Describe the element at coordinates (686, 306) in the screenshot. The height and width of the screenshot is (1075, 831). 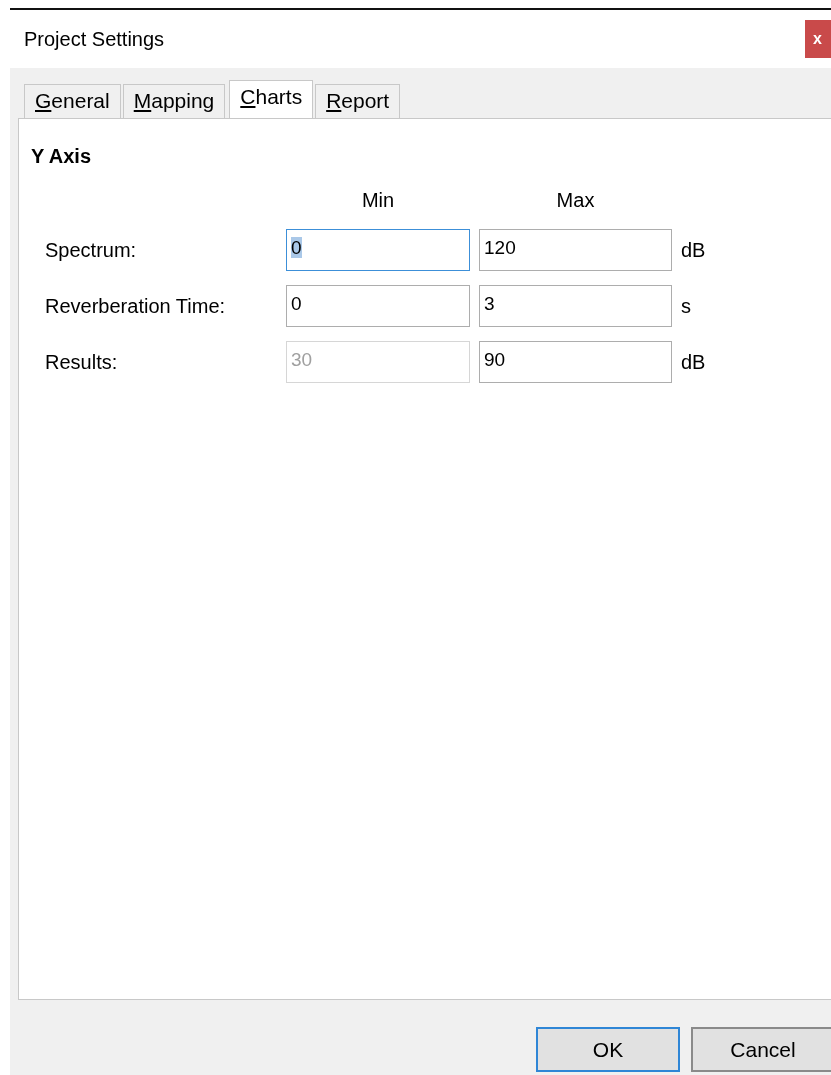
I see `unit-label: s` at that location.